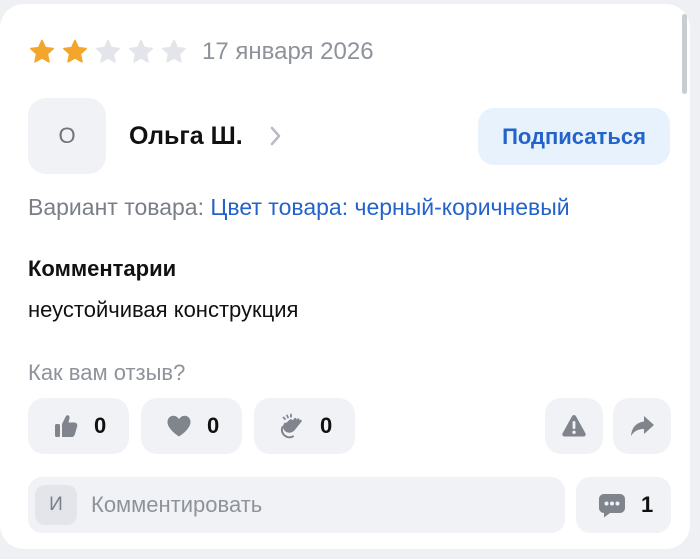  I want to click on like-count: 0, so click(100, 425).